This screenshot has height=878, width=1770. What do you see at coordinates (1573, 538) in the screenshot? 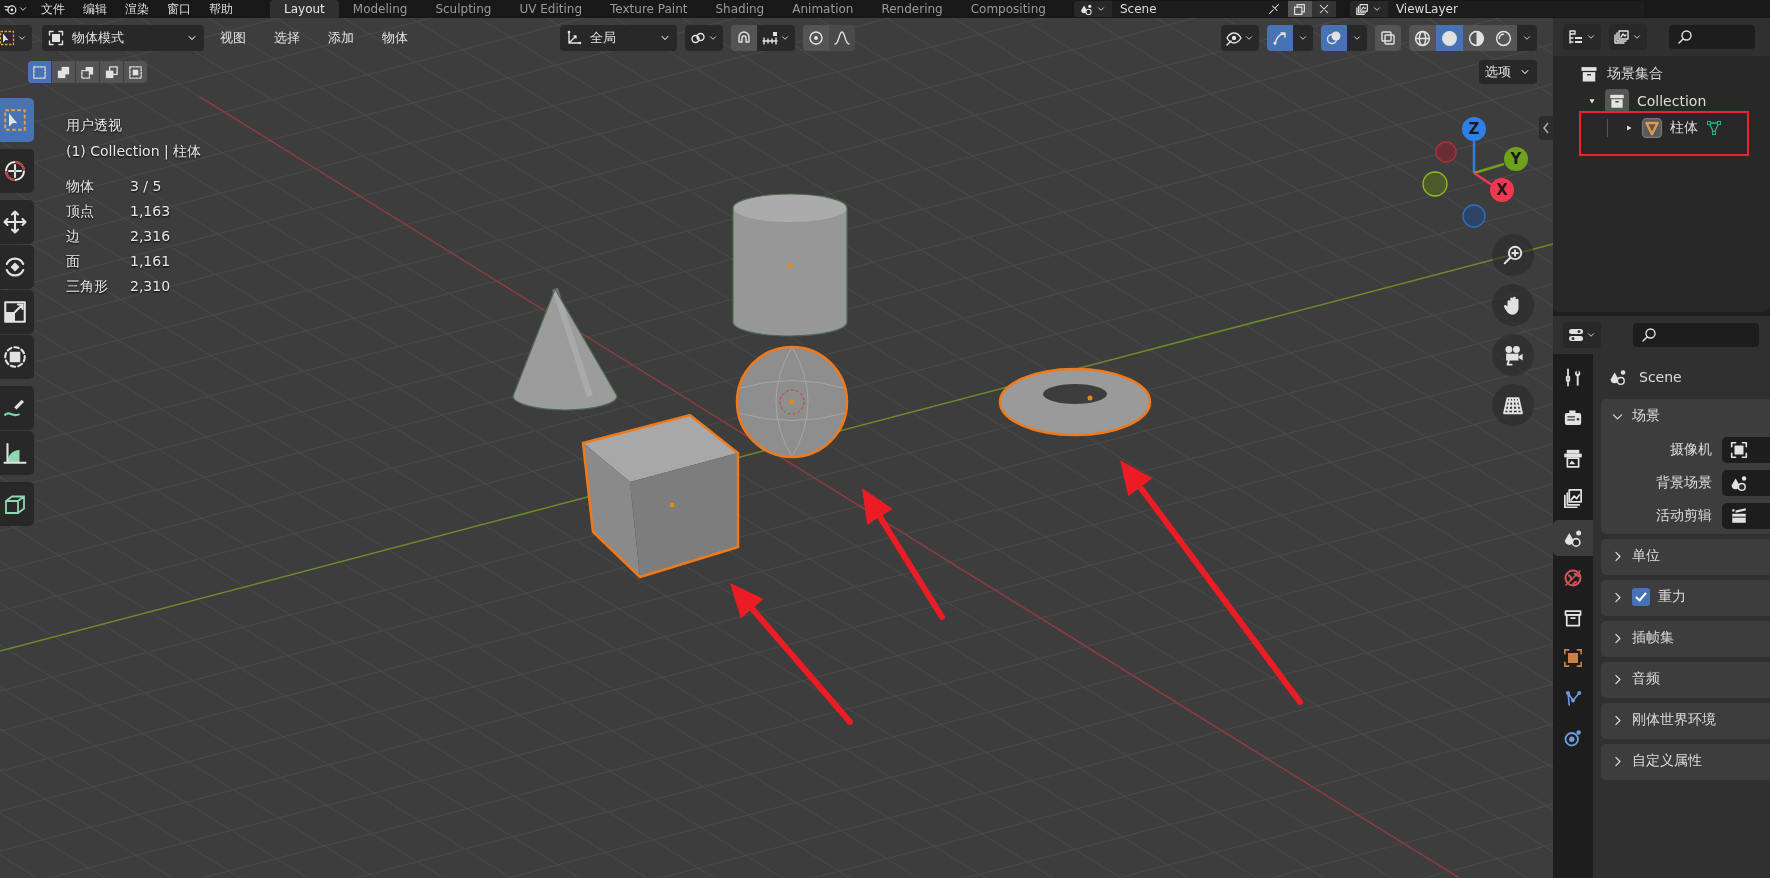
I see `properties-tab` at bounding box center [1573, 538].